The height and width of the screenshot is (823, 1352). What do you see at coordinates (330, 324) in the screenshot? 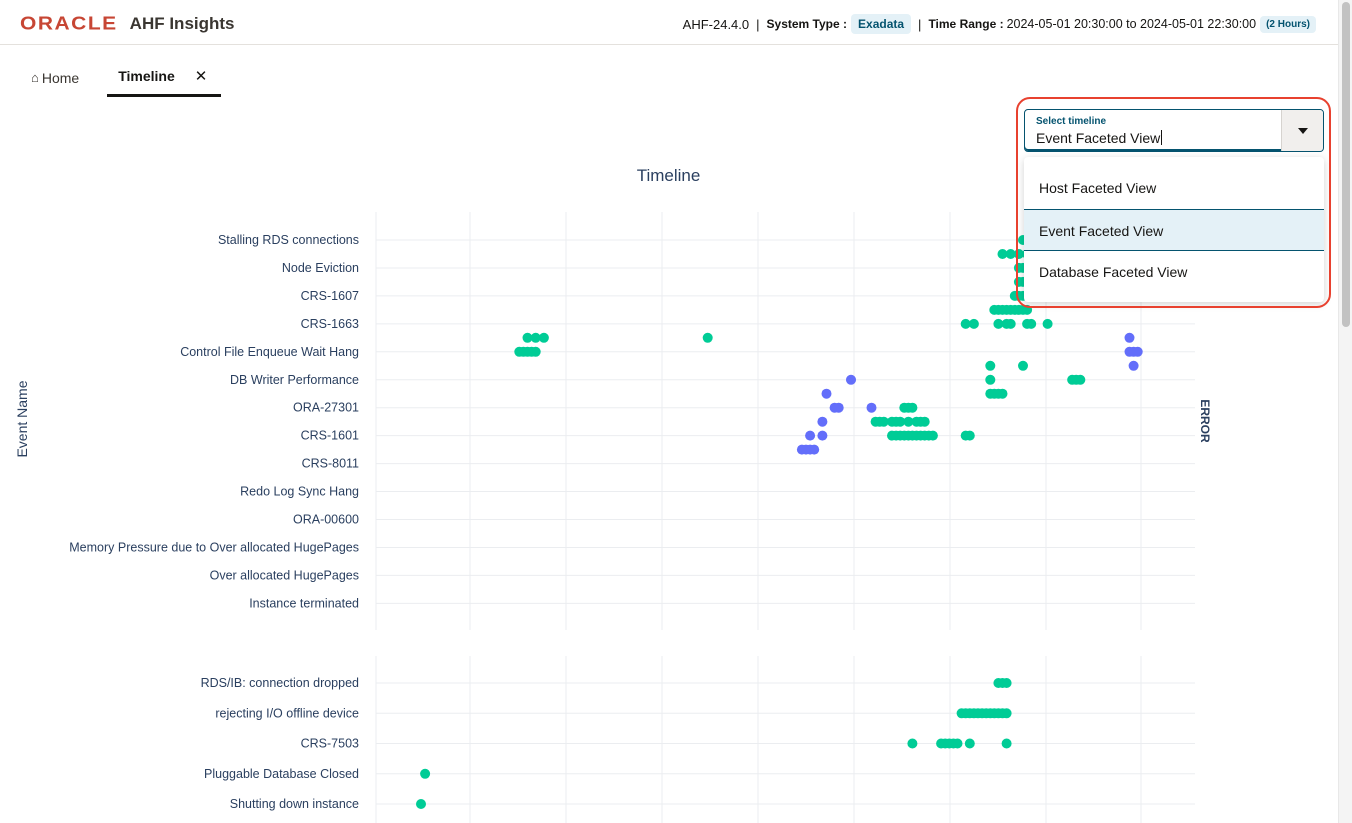
I see `event-tick-label: CRS-1663` at bounding box center [330, 324].